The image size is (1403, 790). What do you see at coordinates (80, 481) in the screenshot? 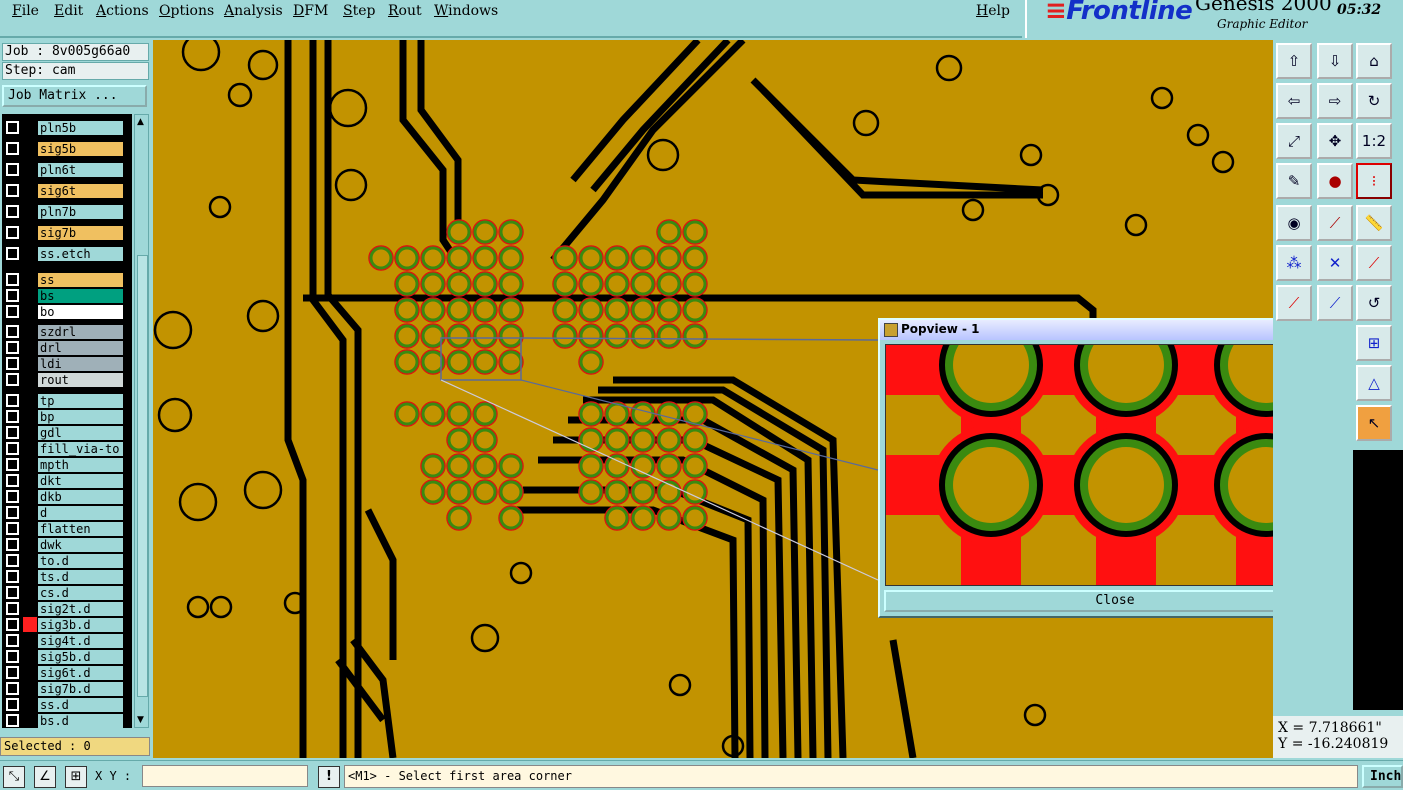
I see `layer-name: dkt` at bounding box center [80, 481].